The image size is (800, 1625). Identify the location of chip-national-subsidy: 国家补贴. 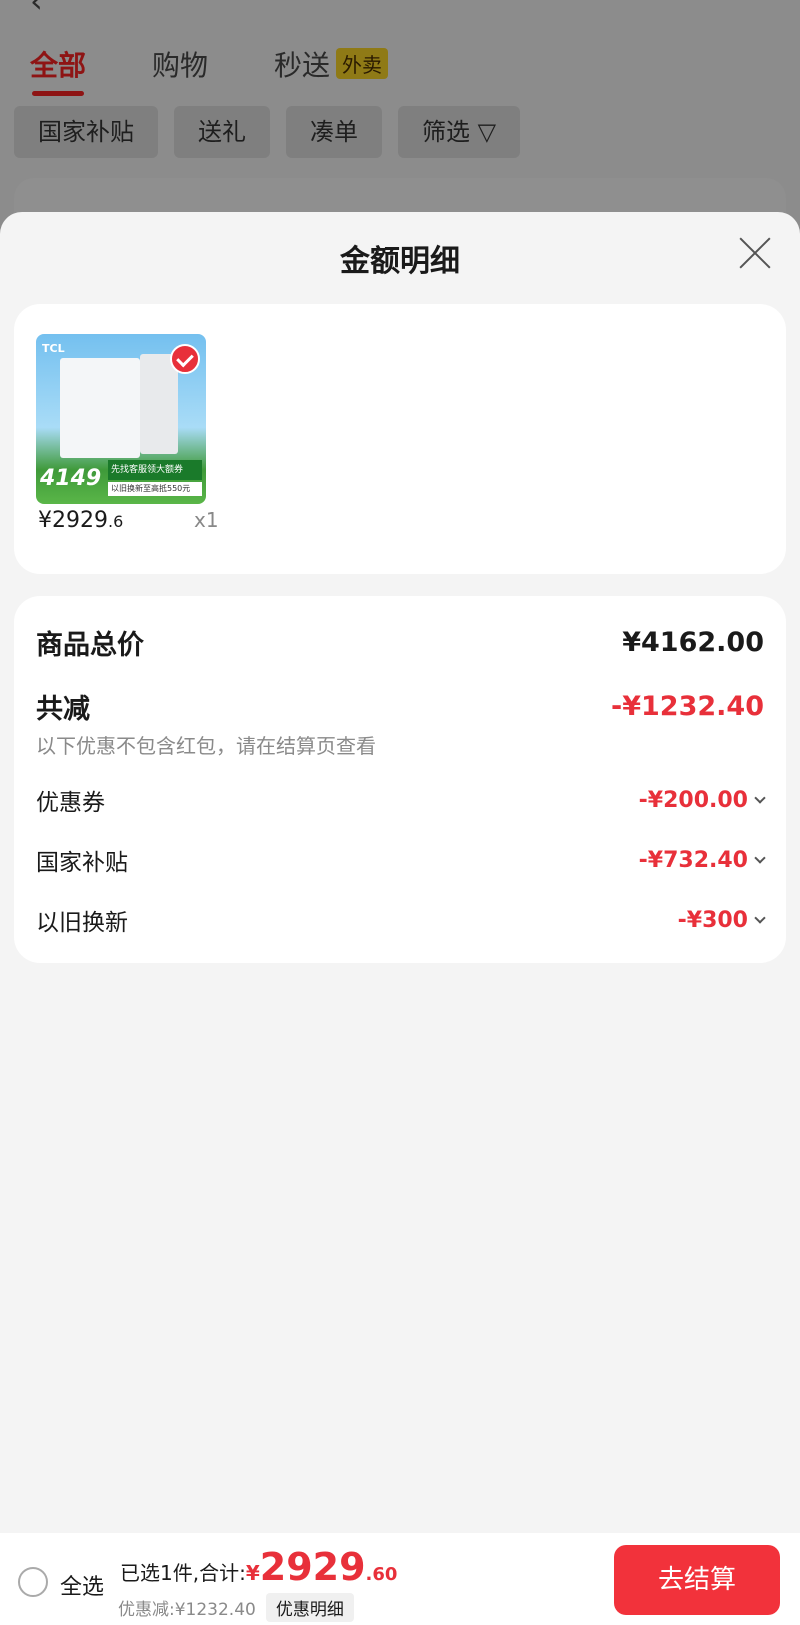
(86, 132).